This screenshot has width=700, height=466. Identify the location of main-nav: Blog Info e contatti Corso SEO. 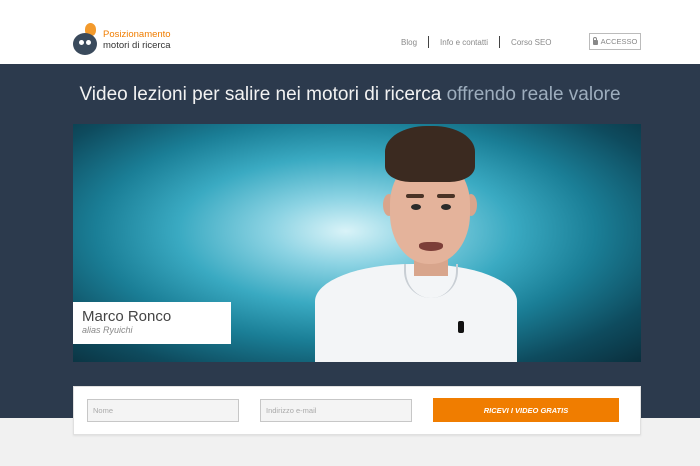
(476, 42).